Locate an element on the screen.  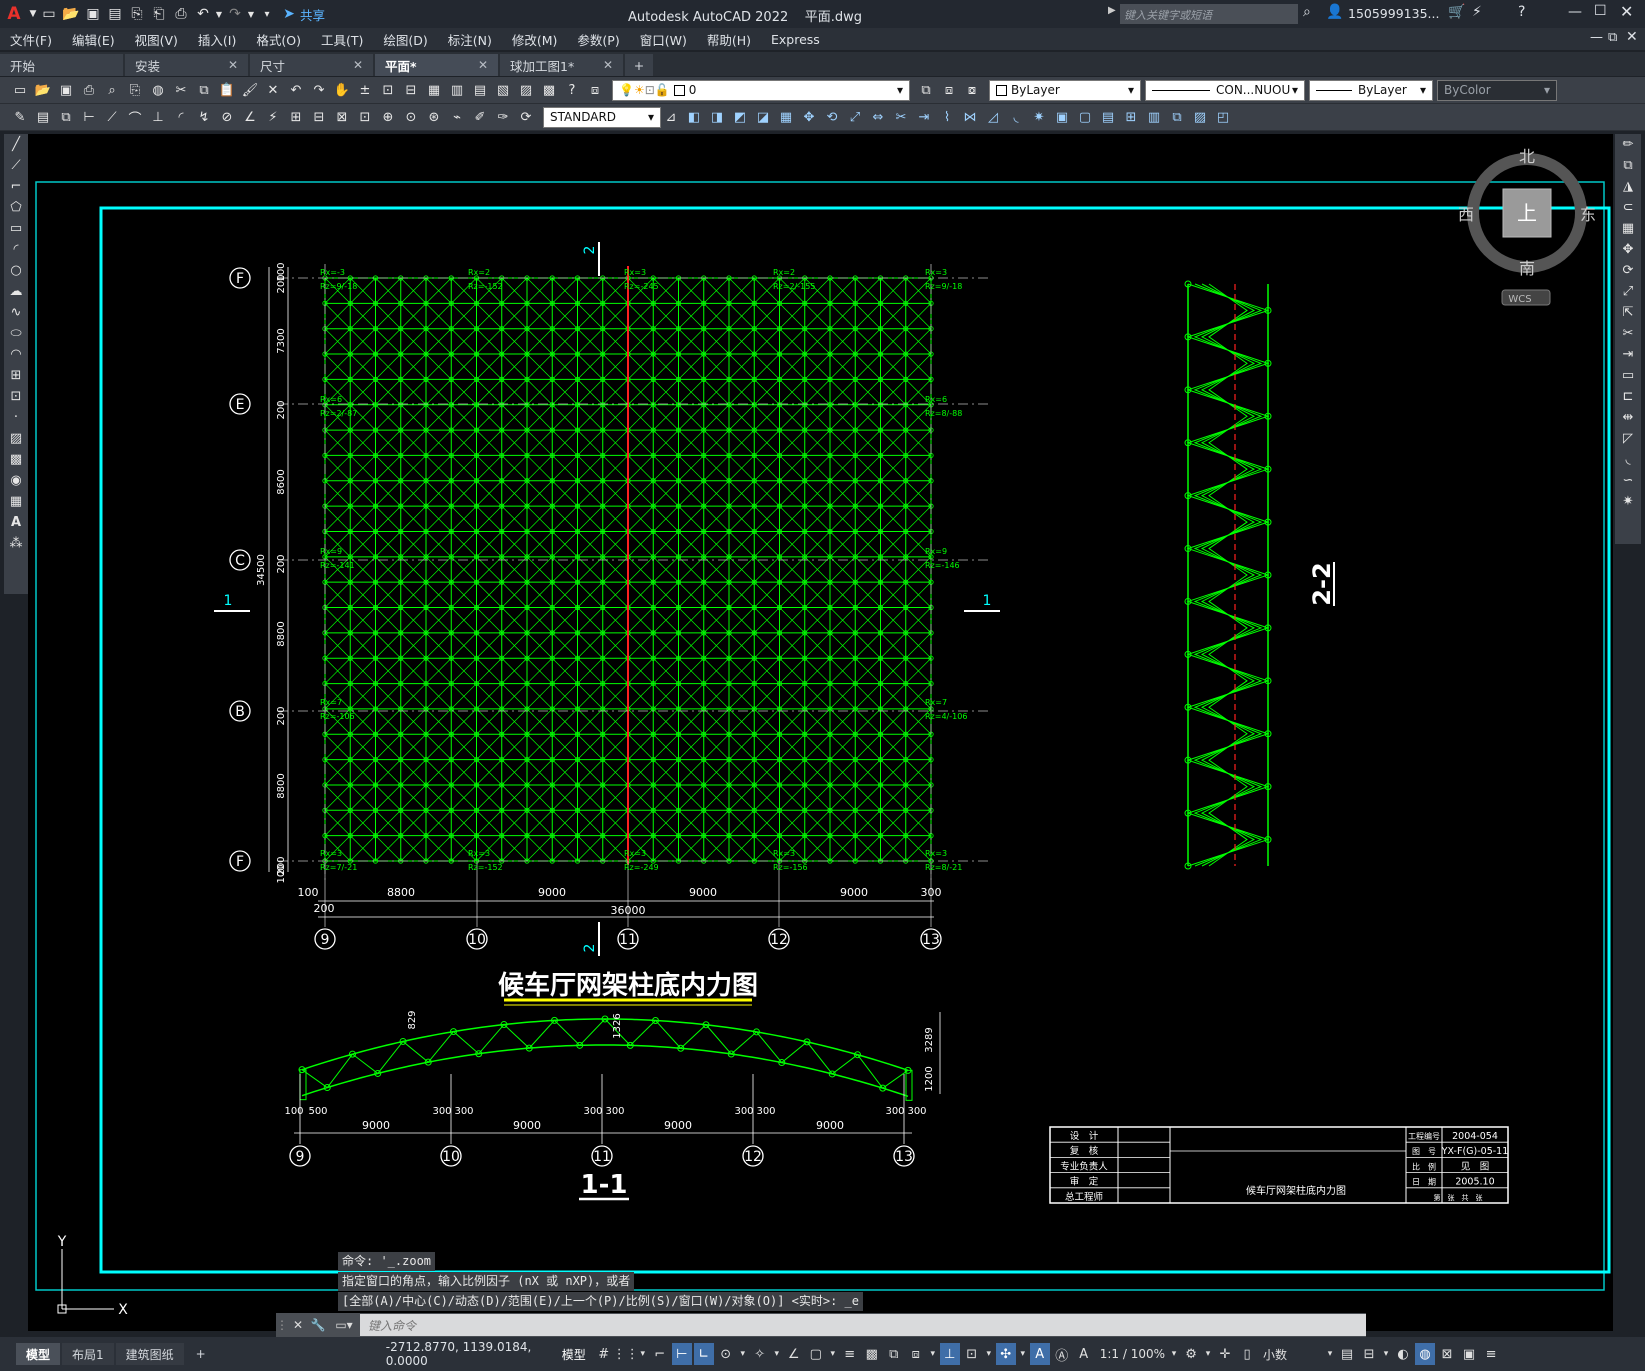
new-icon: ▭ is located at coordinates (20, 90).